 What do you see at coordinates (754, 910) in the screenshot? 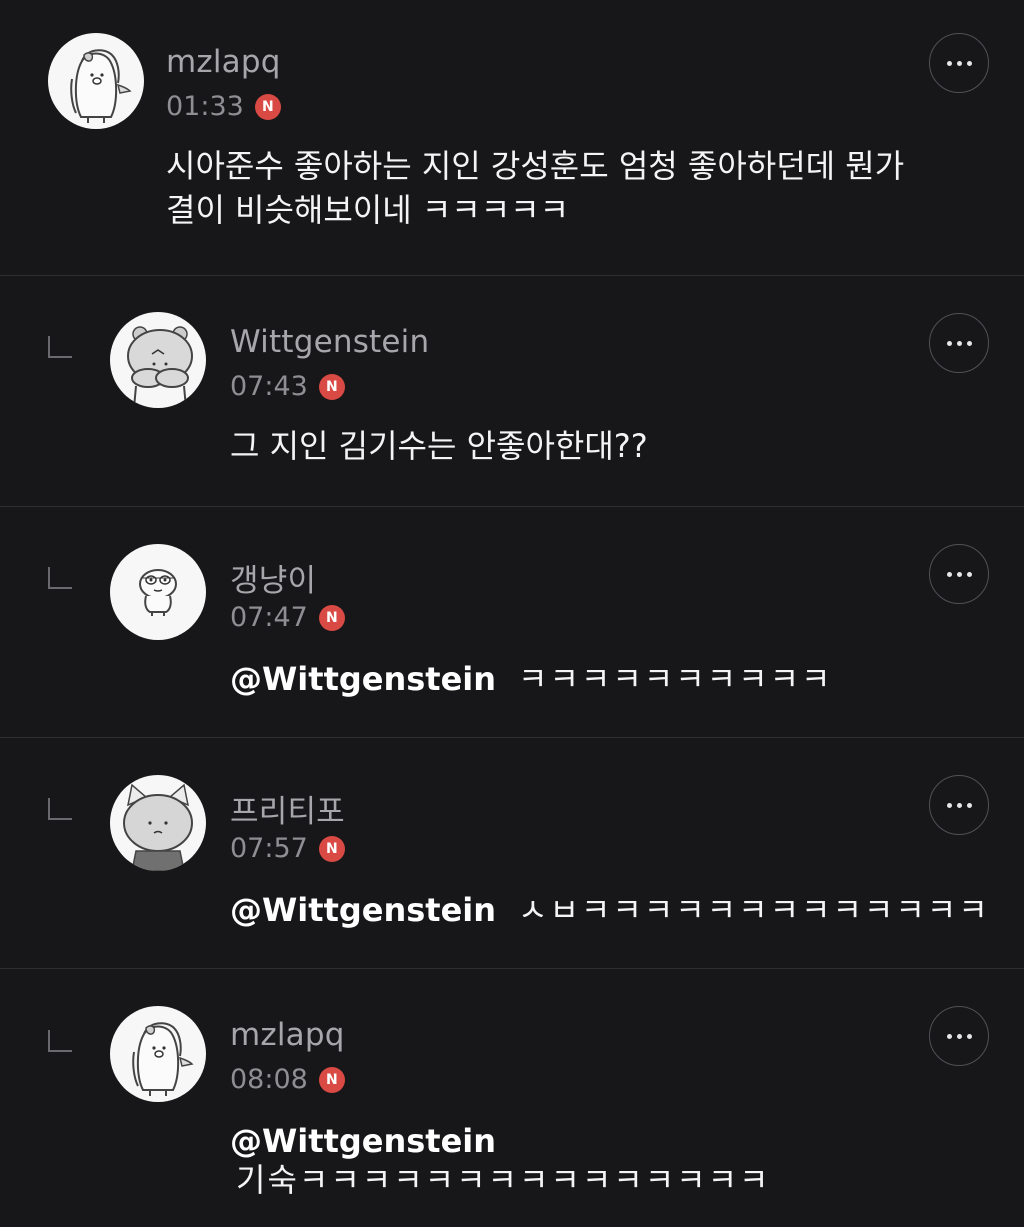
I see `comment-message: ㅅㅂㅋㅋㅋㅋㅋㅋㅋㅋㅋㅋㅋㅋㅋ` at bounding box center [754, 910].